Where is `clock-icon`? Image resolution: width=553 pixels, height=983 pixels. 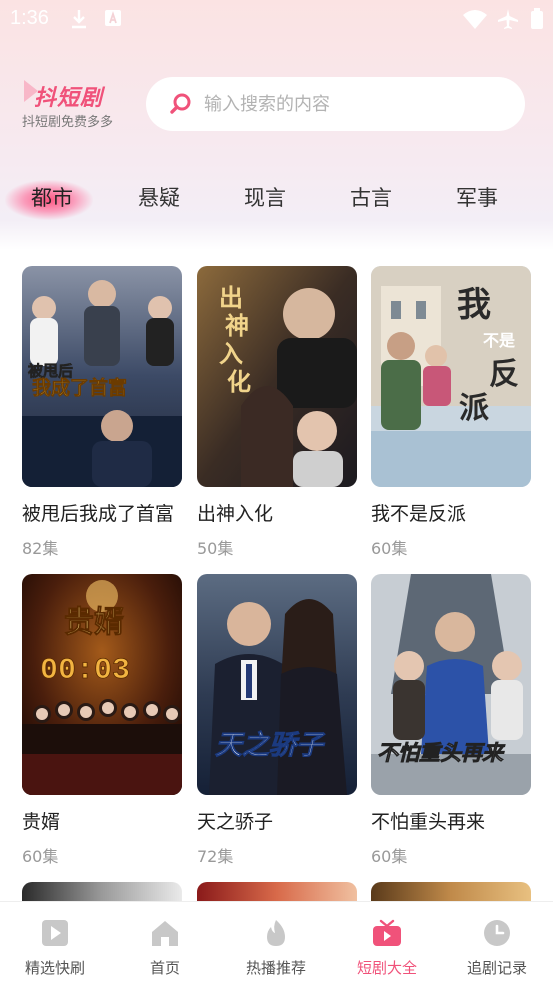 clock-icon is located at coordinates (497, 933).